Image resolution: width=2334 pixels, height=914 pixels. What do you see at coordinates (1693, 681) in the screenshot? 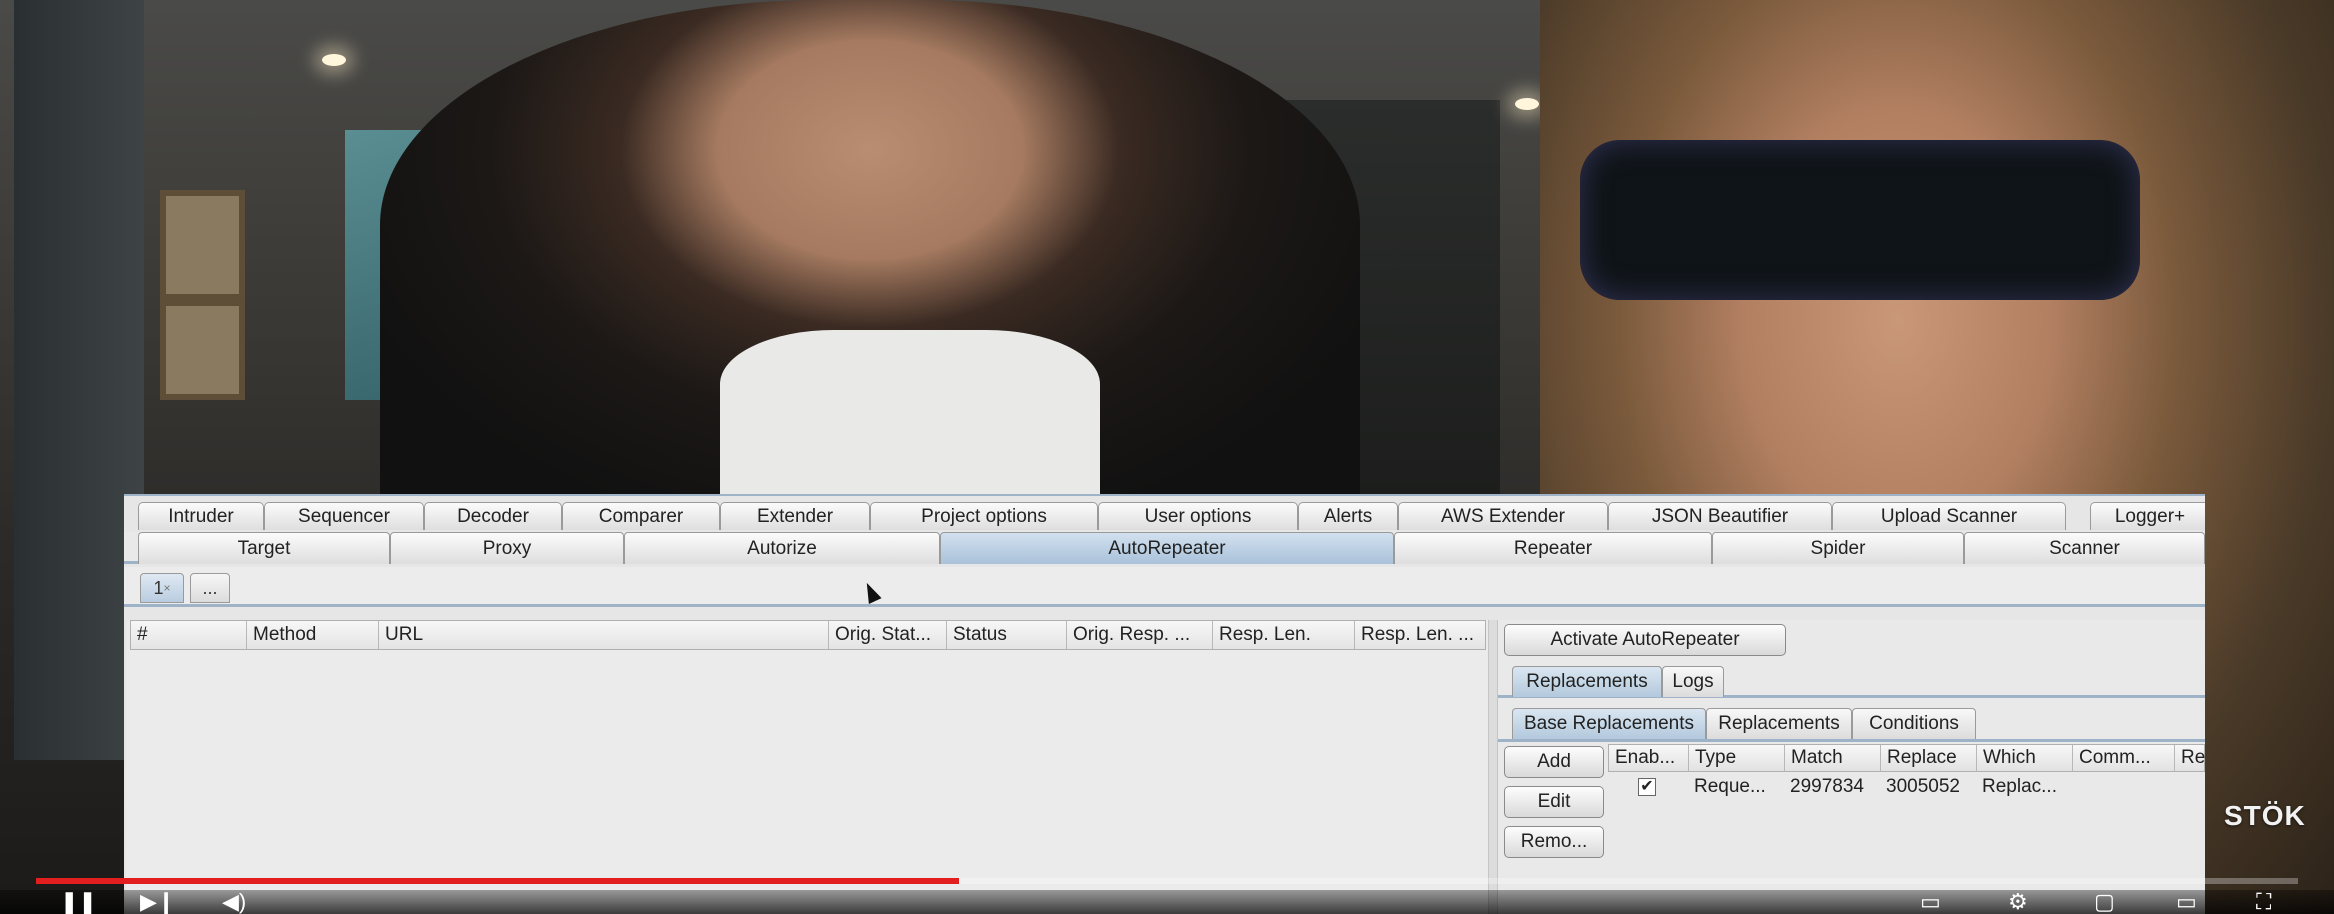
I see `tab-logs: Logs` at bounding box center [1693, 681].